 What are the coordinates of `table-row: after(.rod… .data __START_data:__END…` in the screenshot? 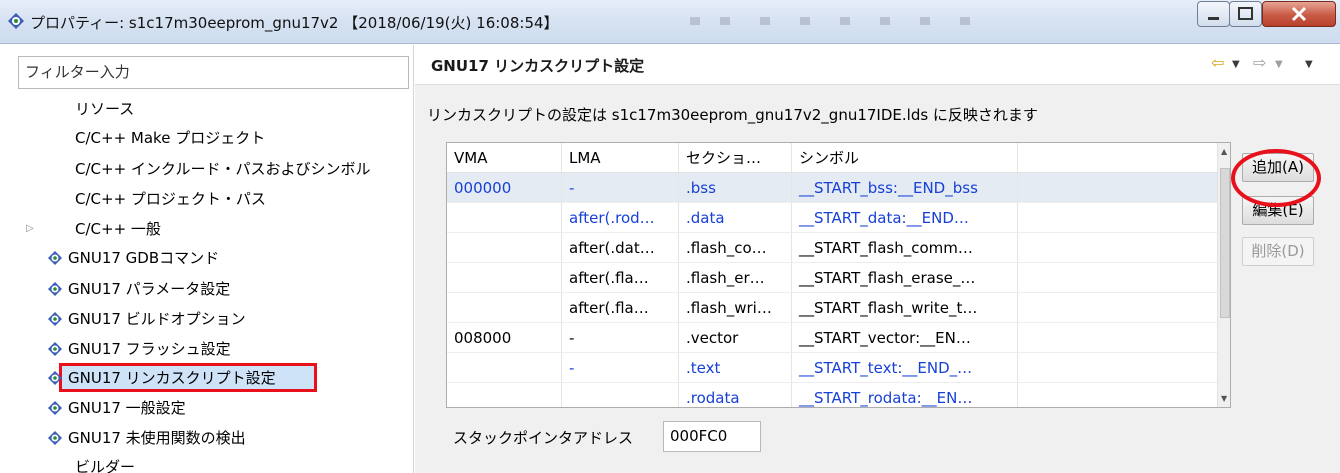 It's located at (832, 218).